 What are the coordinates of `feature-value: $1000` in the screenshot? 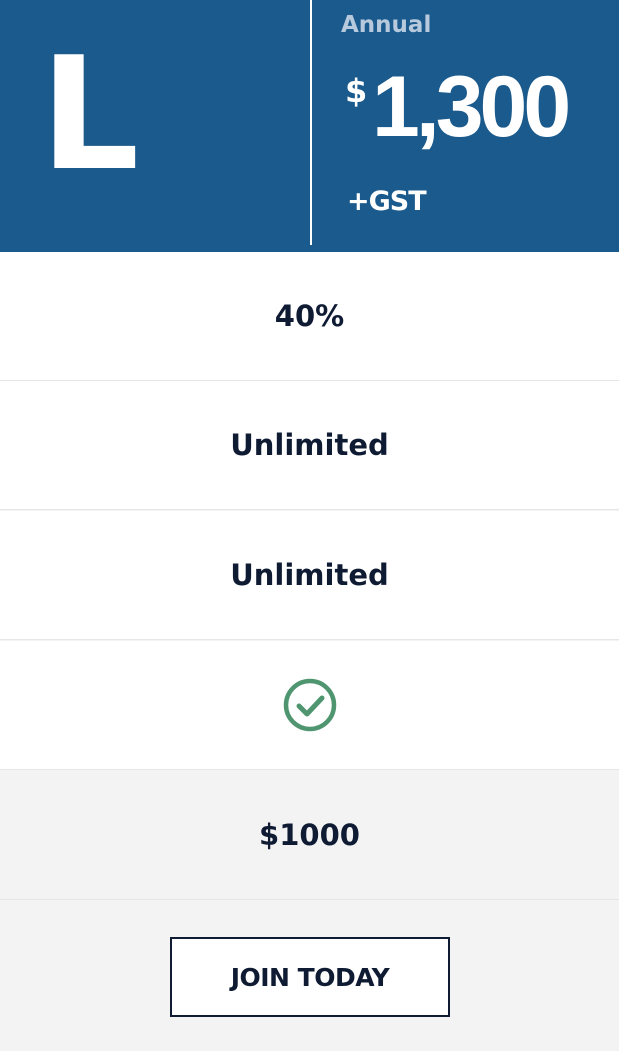 It's located at (309, 835).